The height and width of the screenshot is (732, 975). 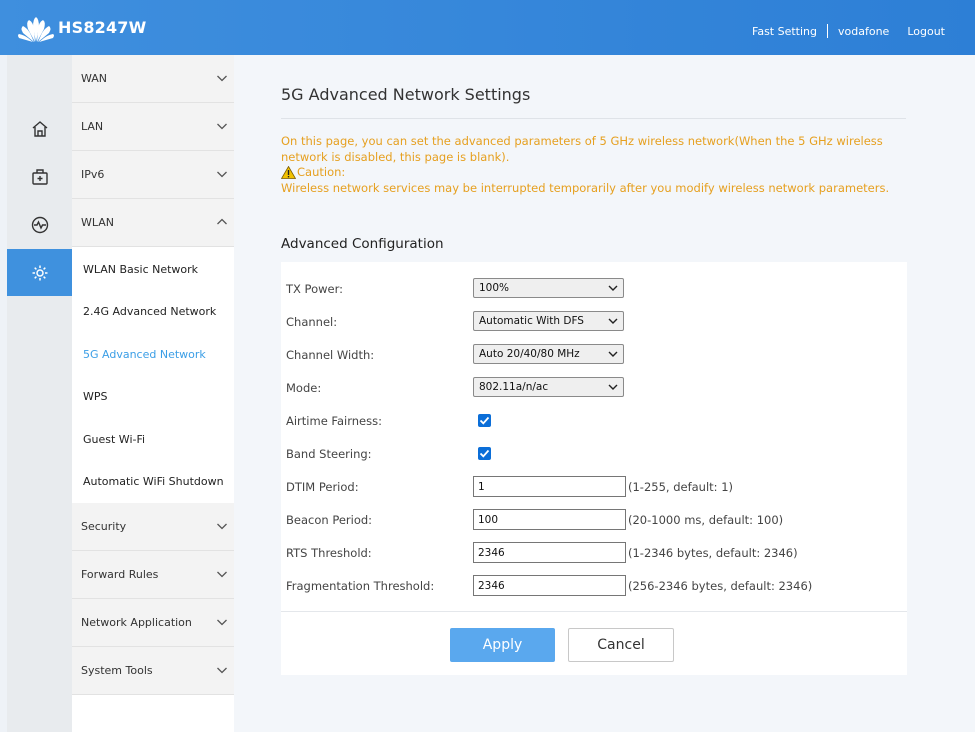 What do you see at coordinates (529, 354) in the screenshot?
I see `channel-width-value: Auto 20/40/80 MHz` at bounding box center [529, 354].